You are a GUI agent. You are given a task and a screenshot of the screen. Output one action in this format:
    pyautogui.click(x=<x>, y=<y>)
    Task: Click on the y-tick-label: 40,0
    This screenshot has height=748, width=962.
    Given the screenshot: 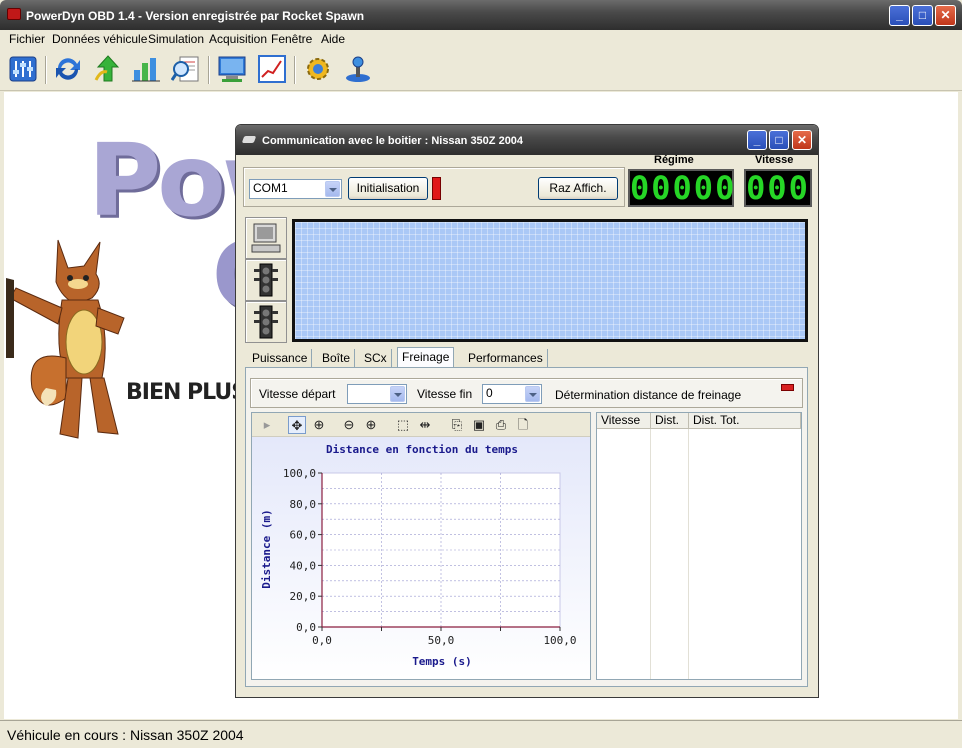 What is the action you would take?
    pyautogui.click(x=303, y=565)
    